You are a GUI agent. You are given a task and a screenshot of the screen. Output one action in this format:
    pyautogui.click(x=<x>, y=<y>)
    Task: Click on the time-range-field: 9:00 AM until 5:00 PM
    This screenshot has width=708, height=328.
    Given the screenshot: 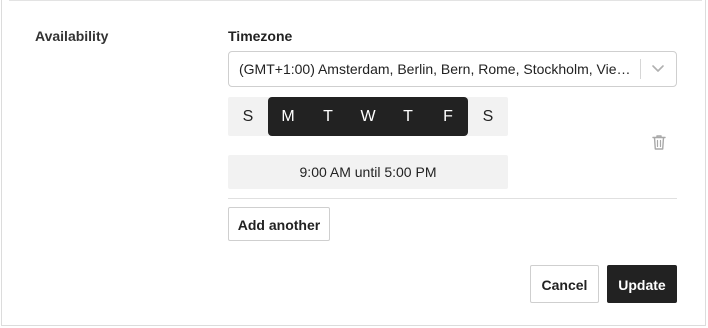 What is the action you would take?
    pyautogui.click(x=368, y=172)
    